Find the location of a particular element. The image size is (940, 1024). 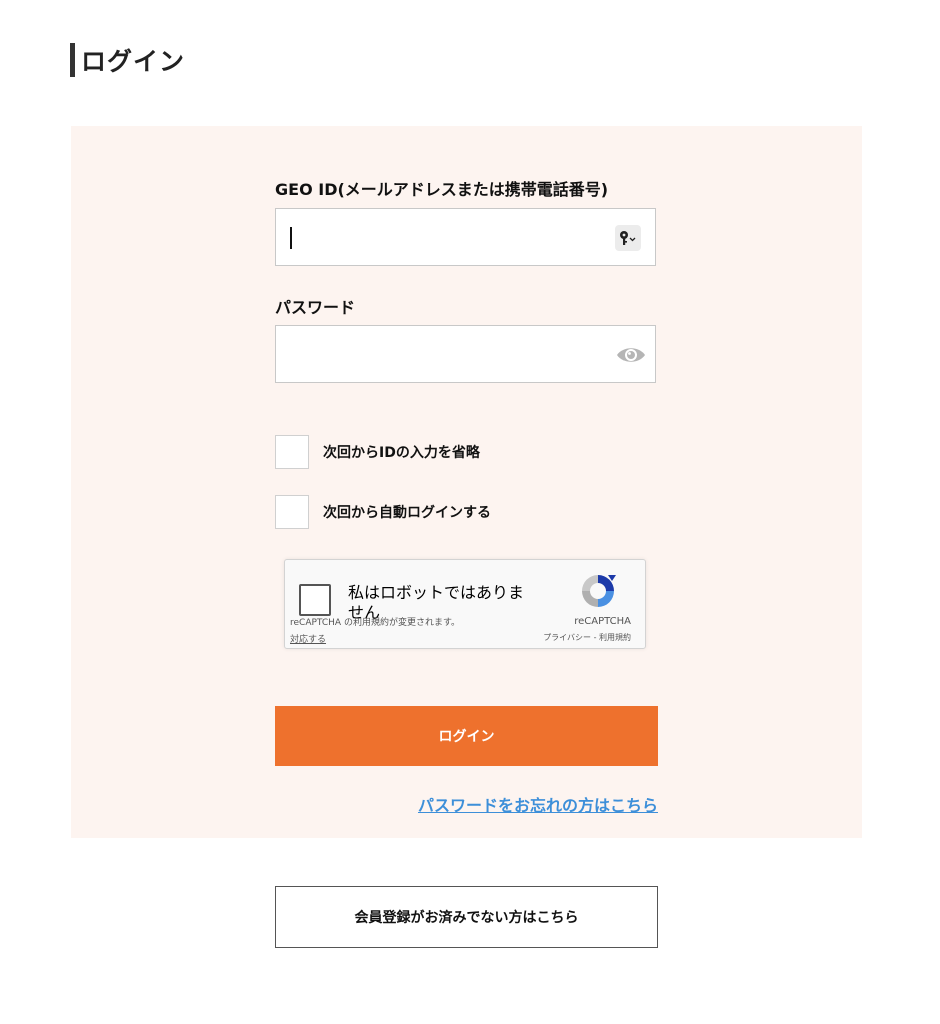

recaptcha-checkbox is located at coordinates (315, 600).